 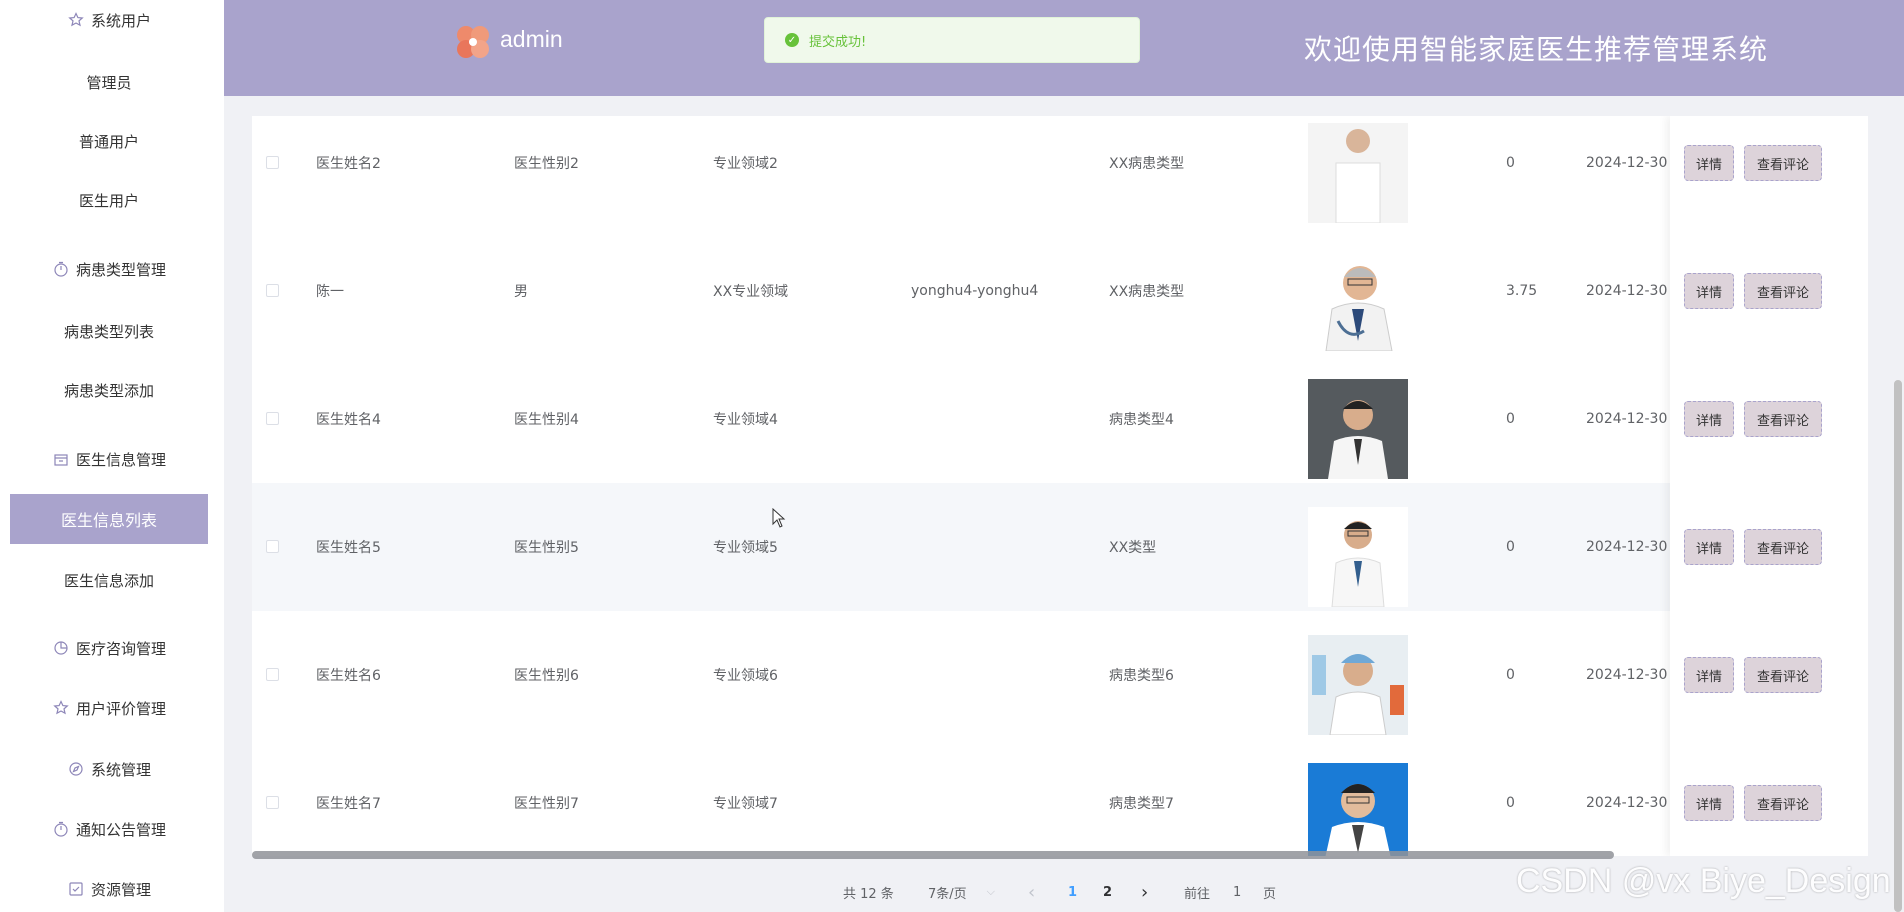 I want to click on site-title: 欢迎使用智能家庭医生推荐管理系统, so click(x=1536, y=49).